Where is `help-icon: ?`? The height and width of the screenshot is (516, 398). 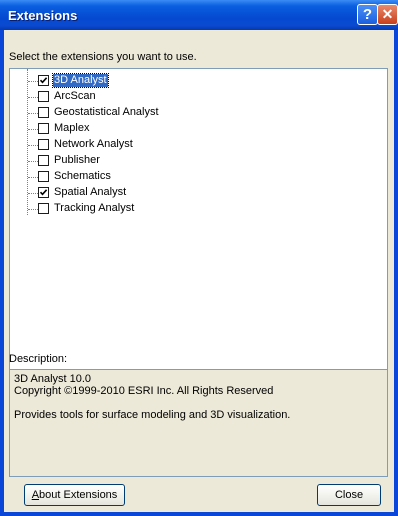 help-icon: ? is located at coordinates (367, 14).